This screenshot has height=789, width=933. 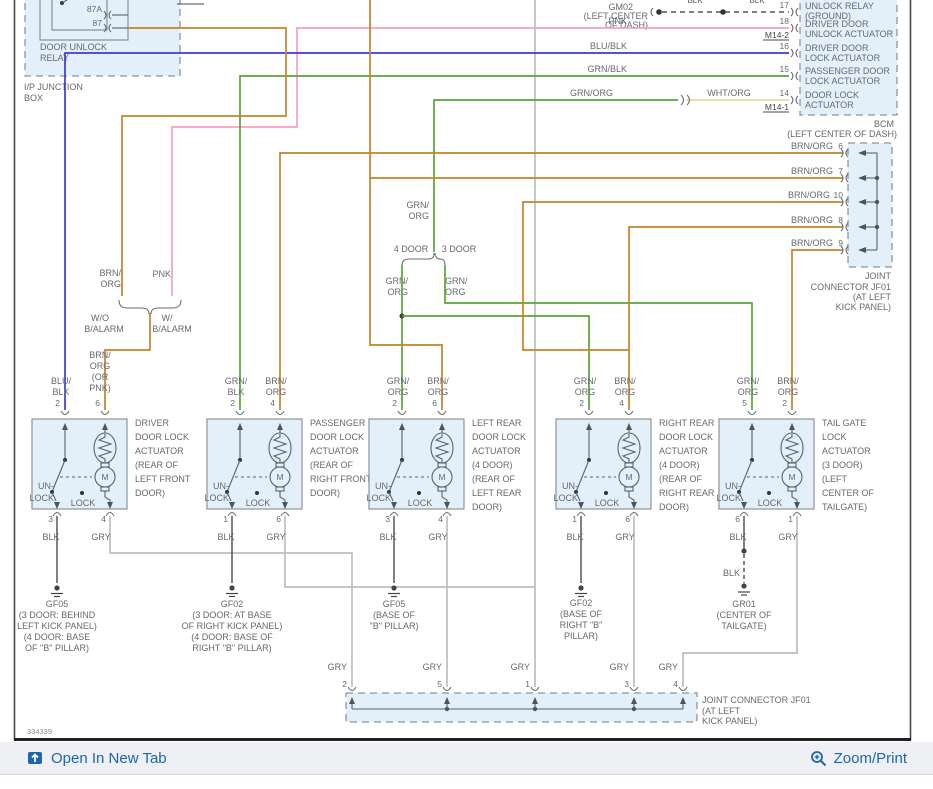 What do you see at coordinates (96, 758) in the screenshot?
I see `open-new-tab-button: Open In New Tab` at bounding box center [96, 758].